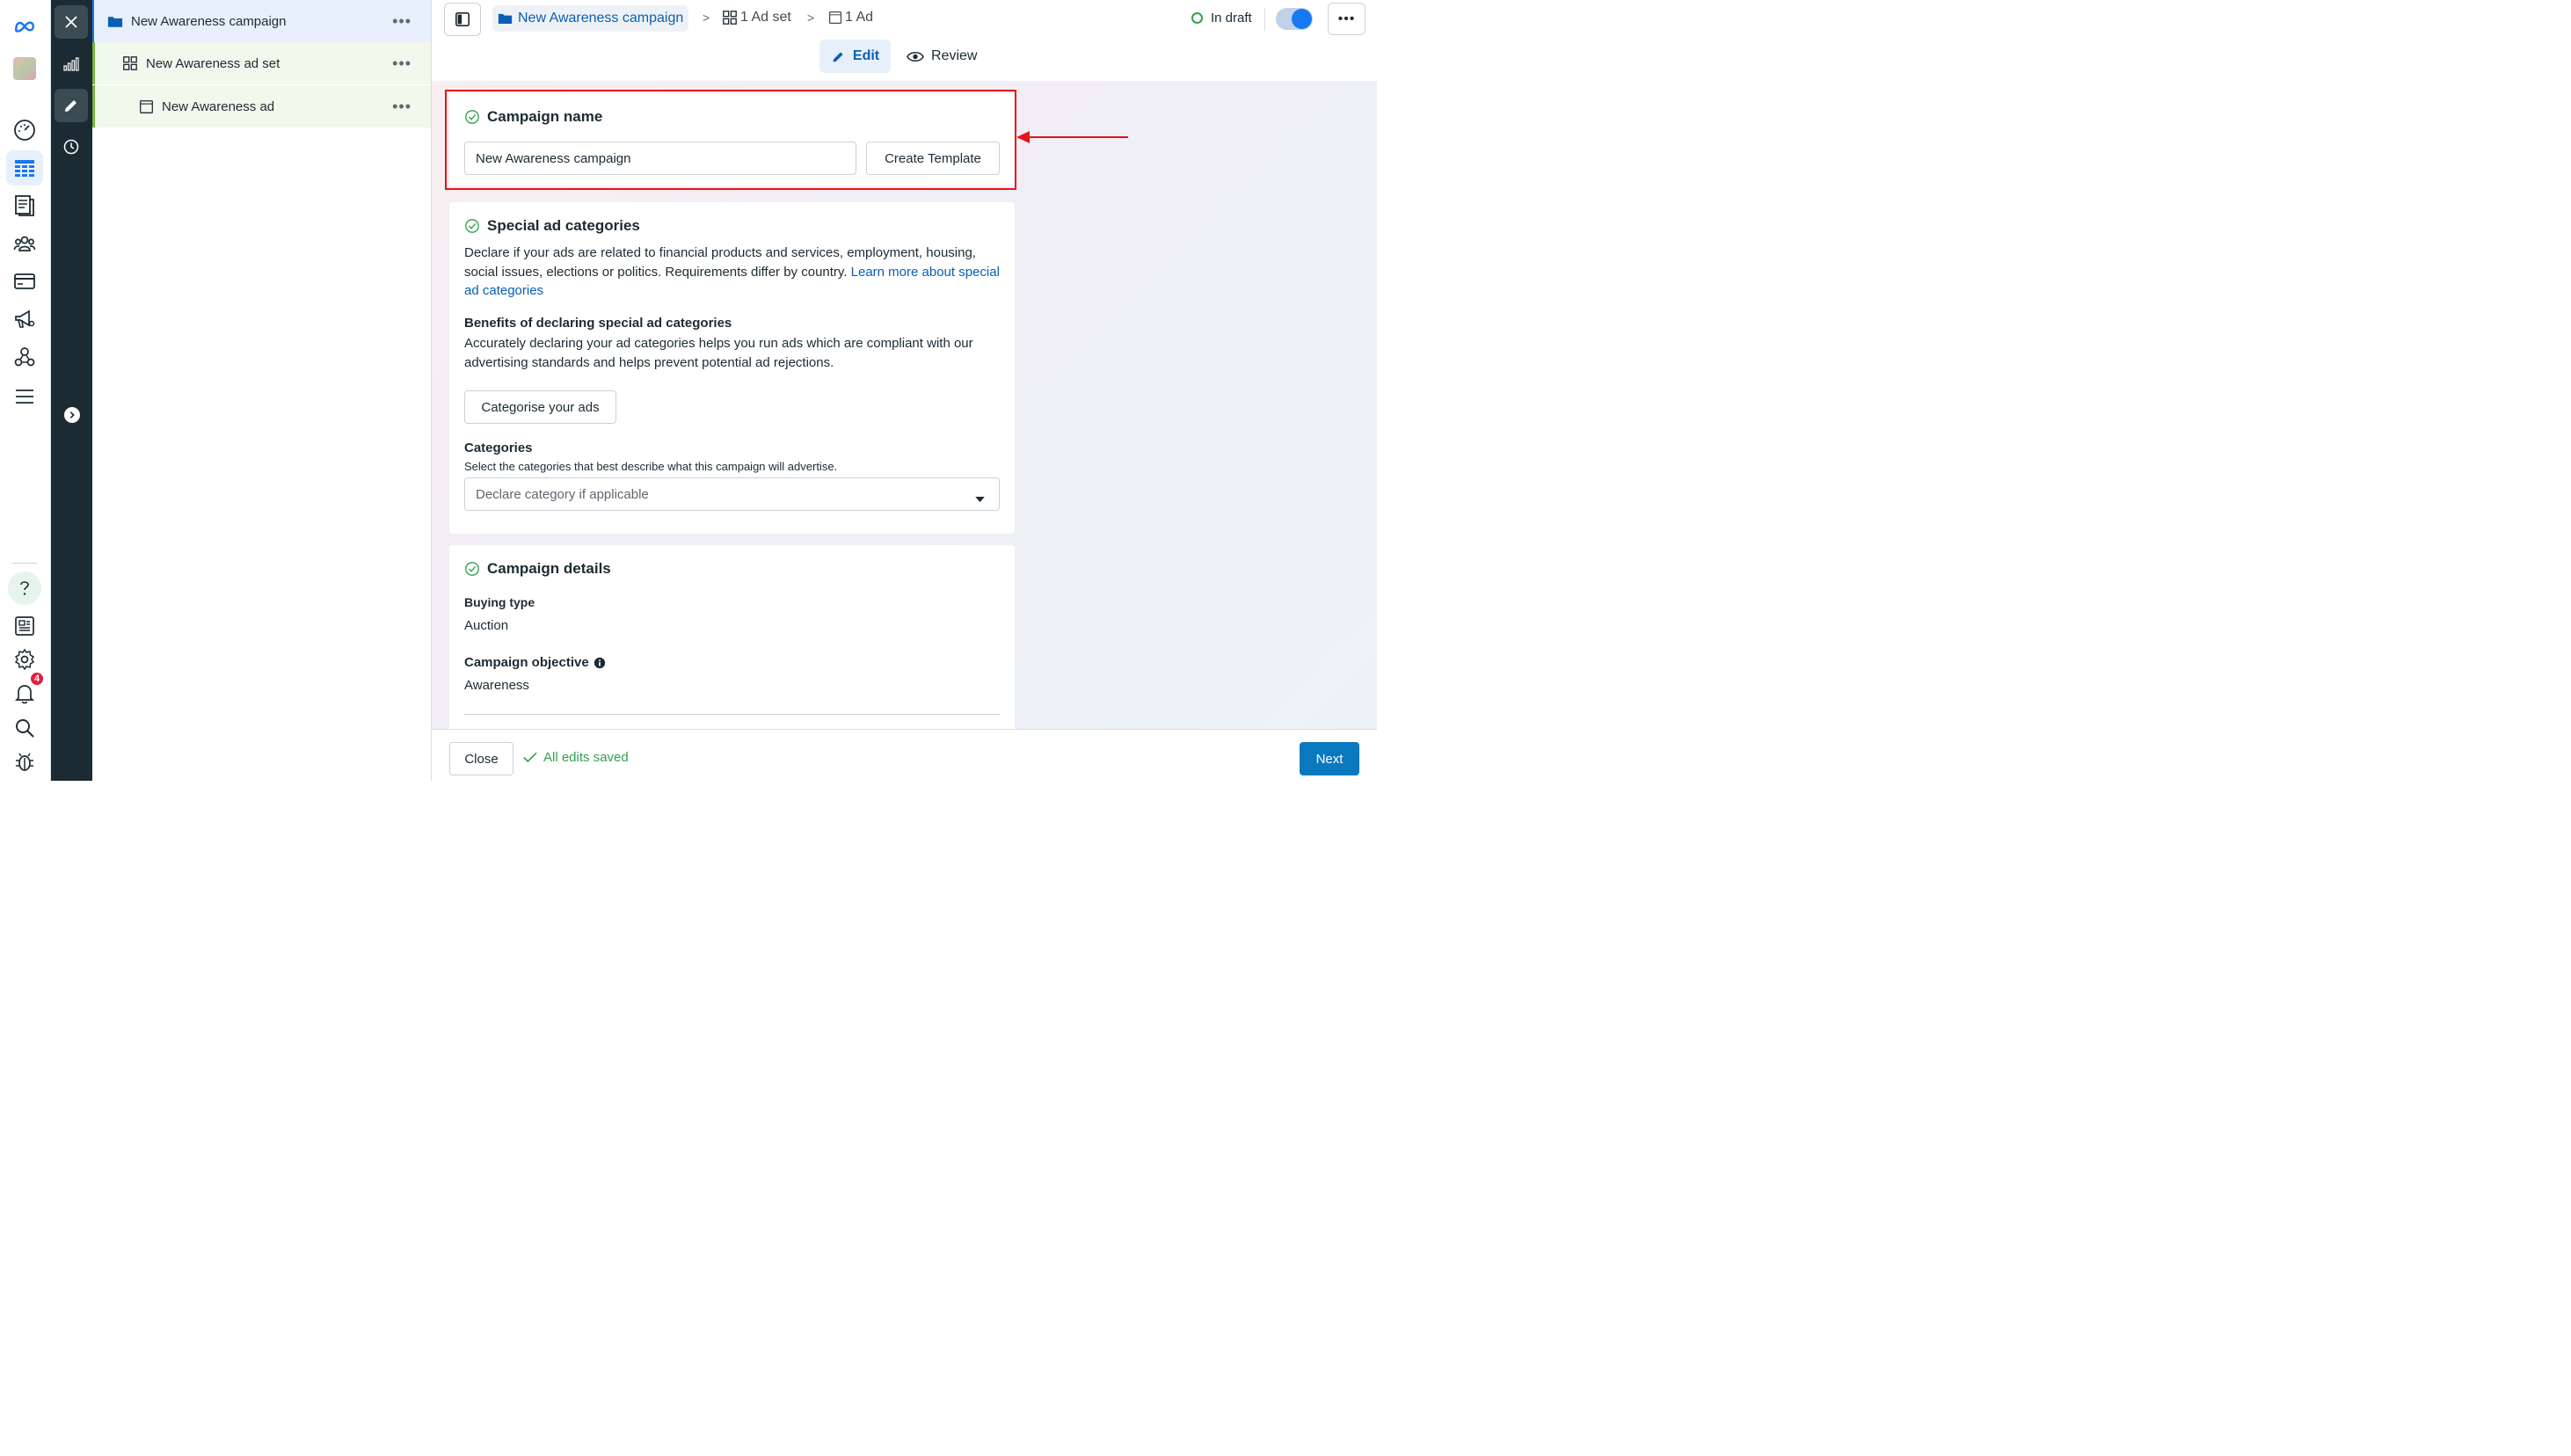  Describe the element at coordinates (530, 757) in the screenshot. I see `checkmark-icon` at that location.